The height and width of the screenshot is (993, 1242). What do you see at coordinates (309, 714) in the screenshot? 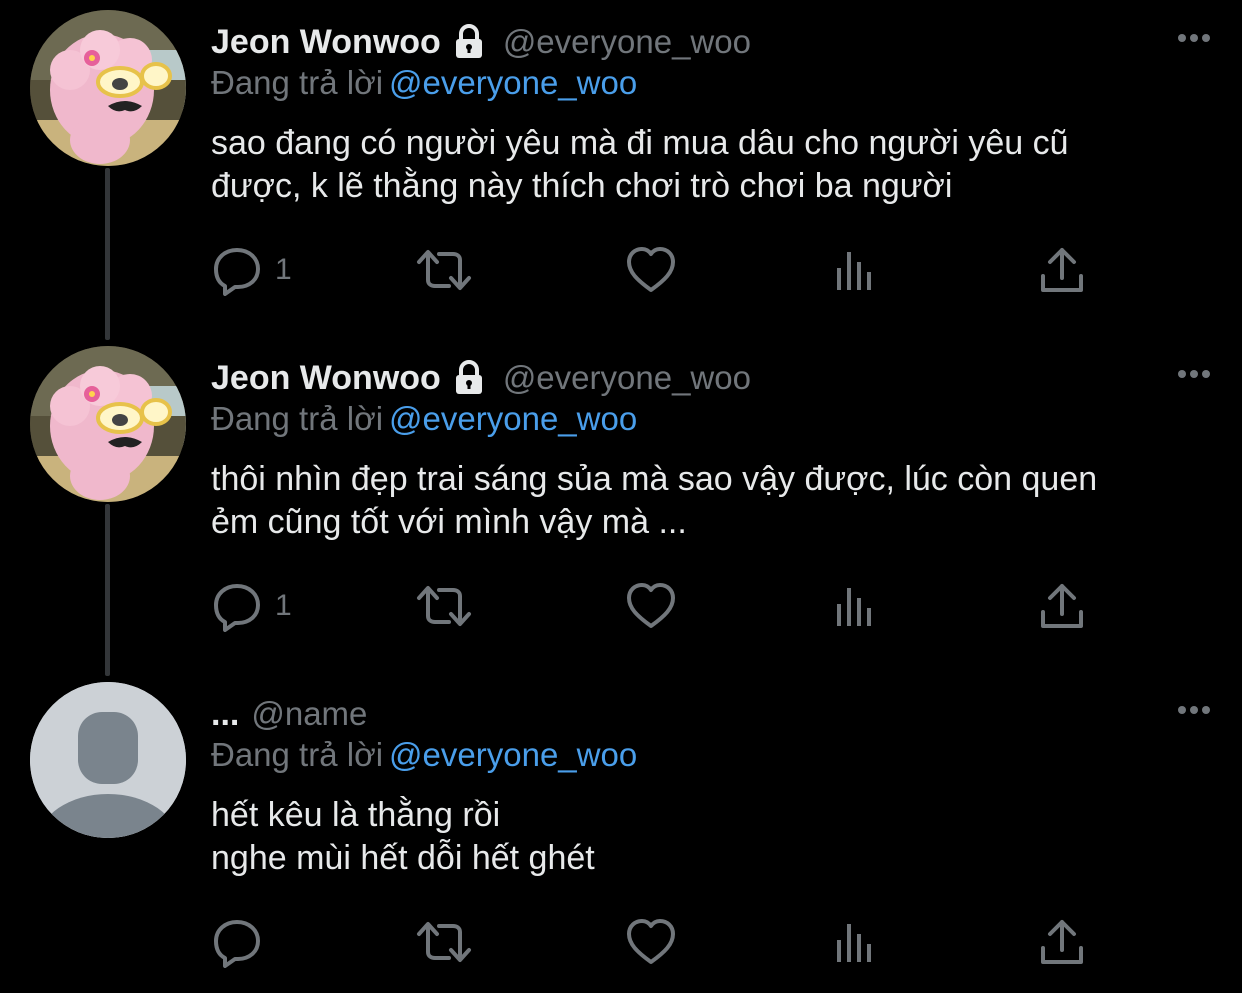
I see `user-handle: @name` at bounding box center [309, 714].